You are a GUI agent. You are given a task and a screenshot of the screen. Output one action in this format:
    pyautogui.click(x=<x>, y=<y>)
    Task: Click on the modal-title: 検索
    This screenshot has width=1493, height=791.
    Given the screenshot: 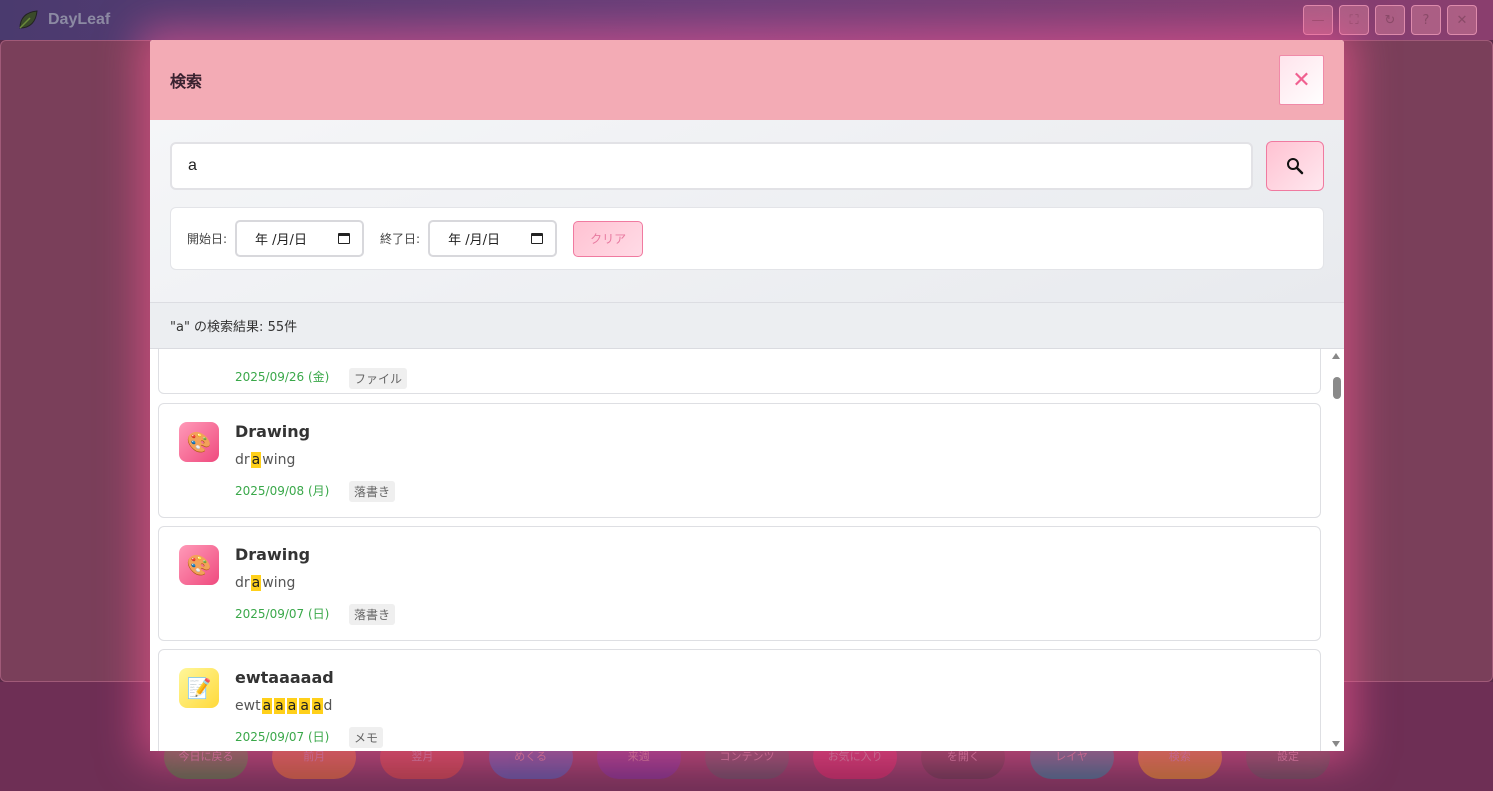 What is the action you would take?
    pyautogui.click(x=186, y=81)
    